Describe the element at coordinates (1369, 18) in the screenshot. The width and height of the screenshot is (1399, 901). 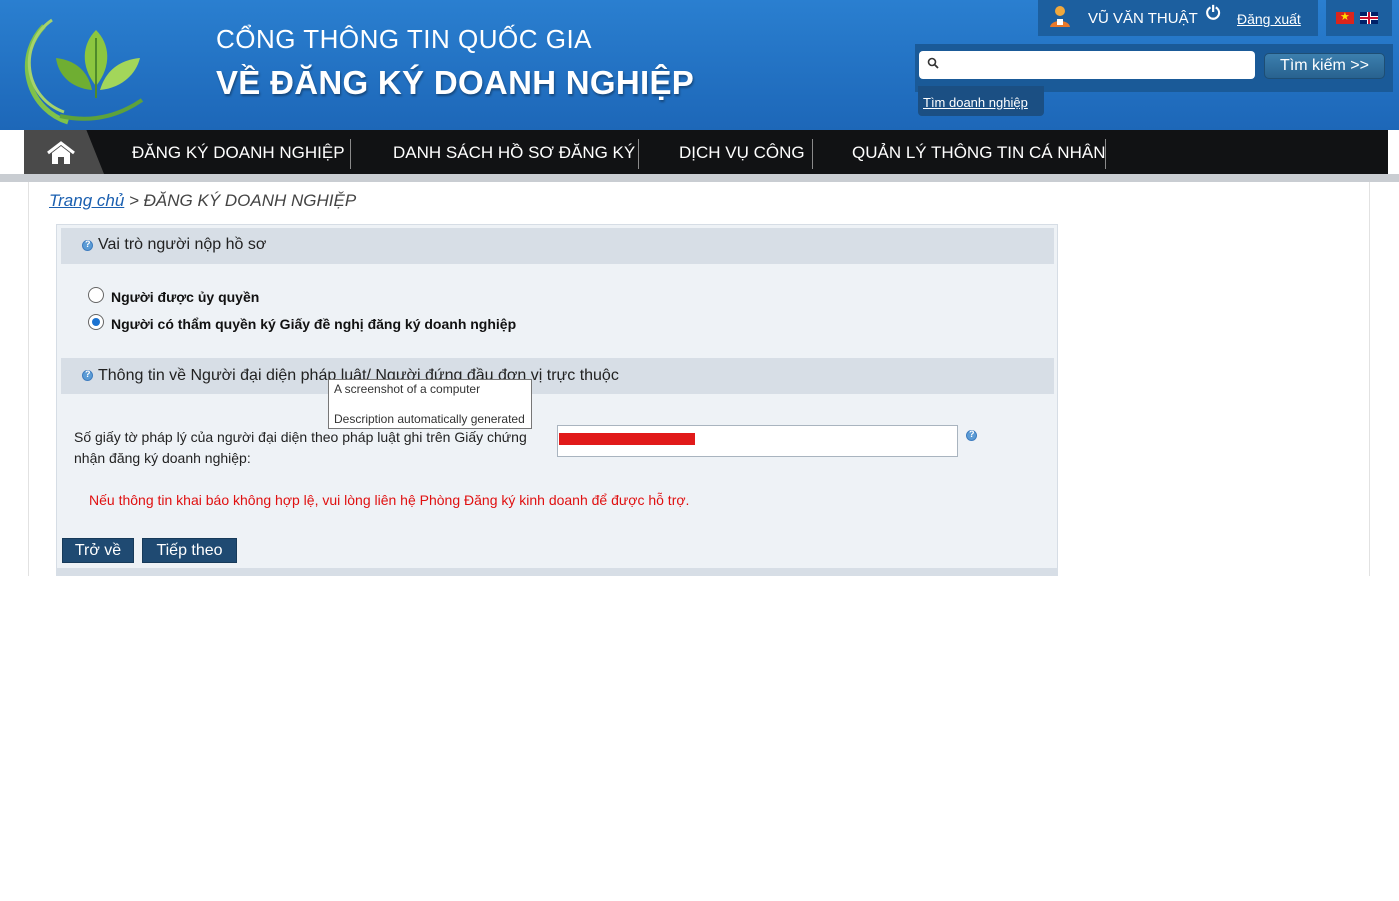
I see `uk-flag-icon` at that location.